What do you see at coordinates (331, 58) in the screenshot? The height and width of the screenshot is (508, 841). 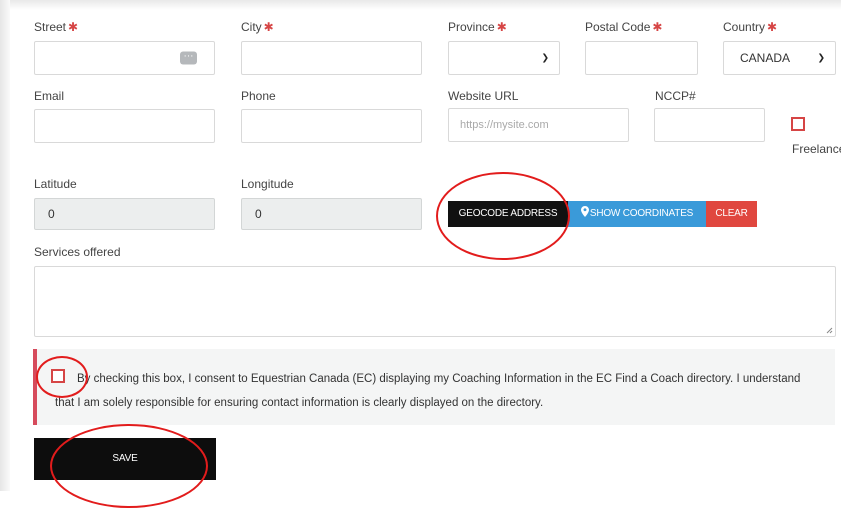 I see `city-input` at bounding box center [331, 58].